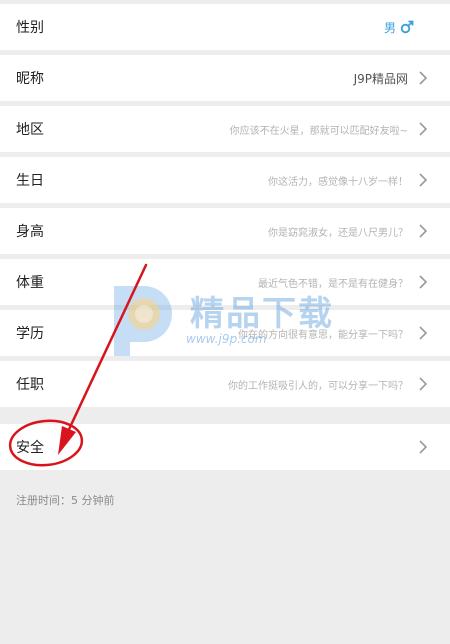  Describe the element at coordinates (30, 334) in the screenshot. I see `row-label: 学历` at that location.